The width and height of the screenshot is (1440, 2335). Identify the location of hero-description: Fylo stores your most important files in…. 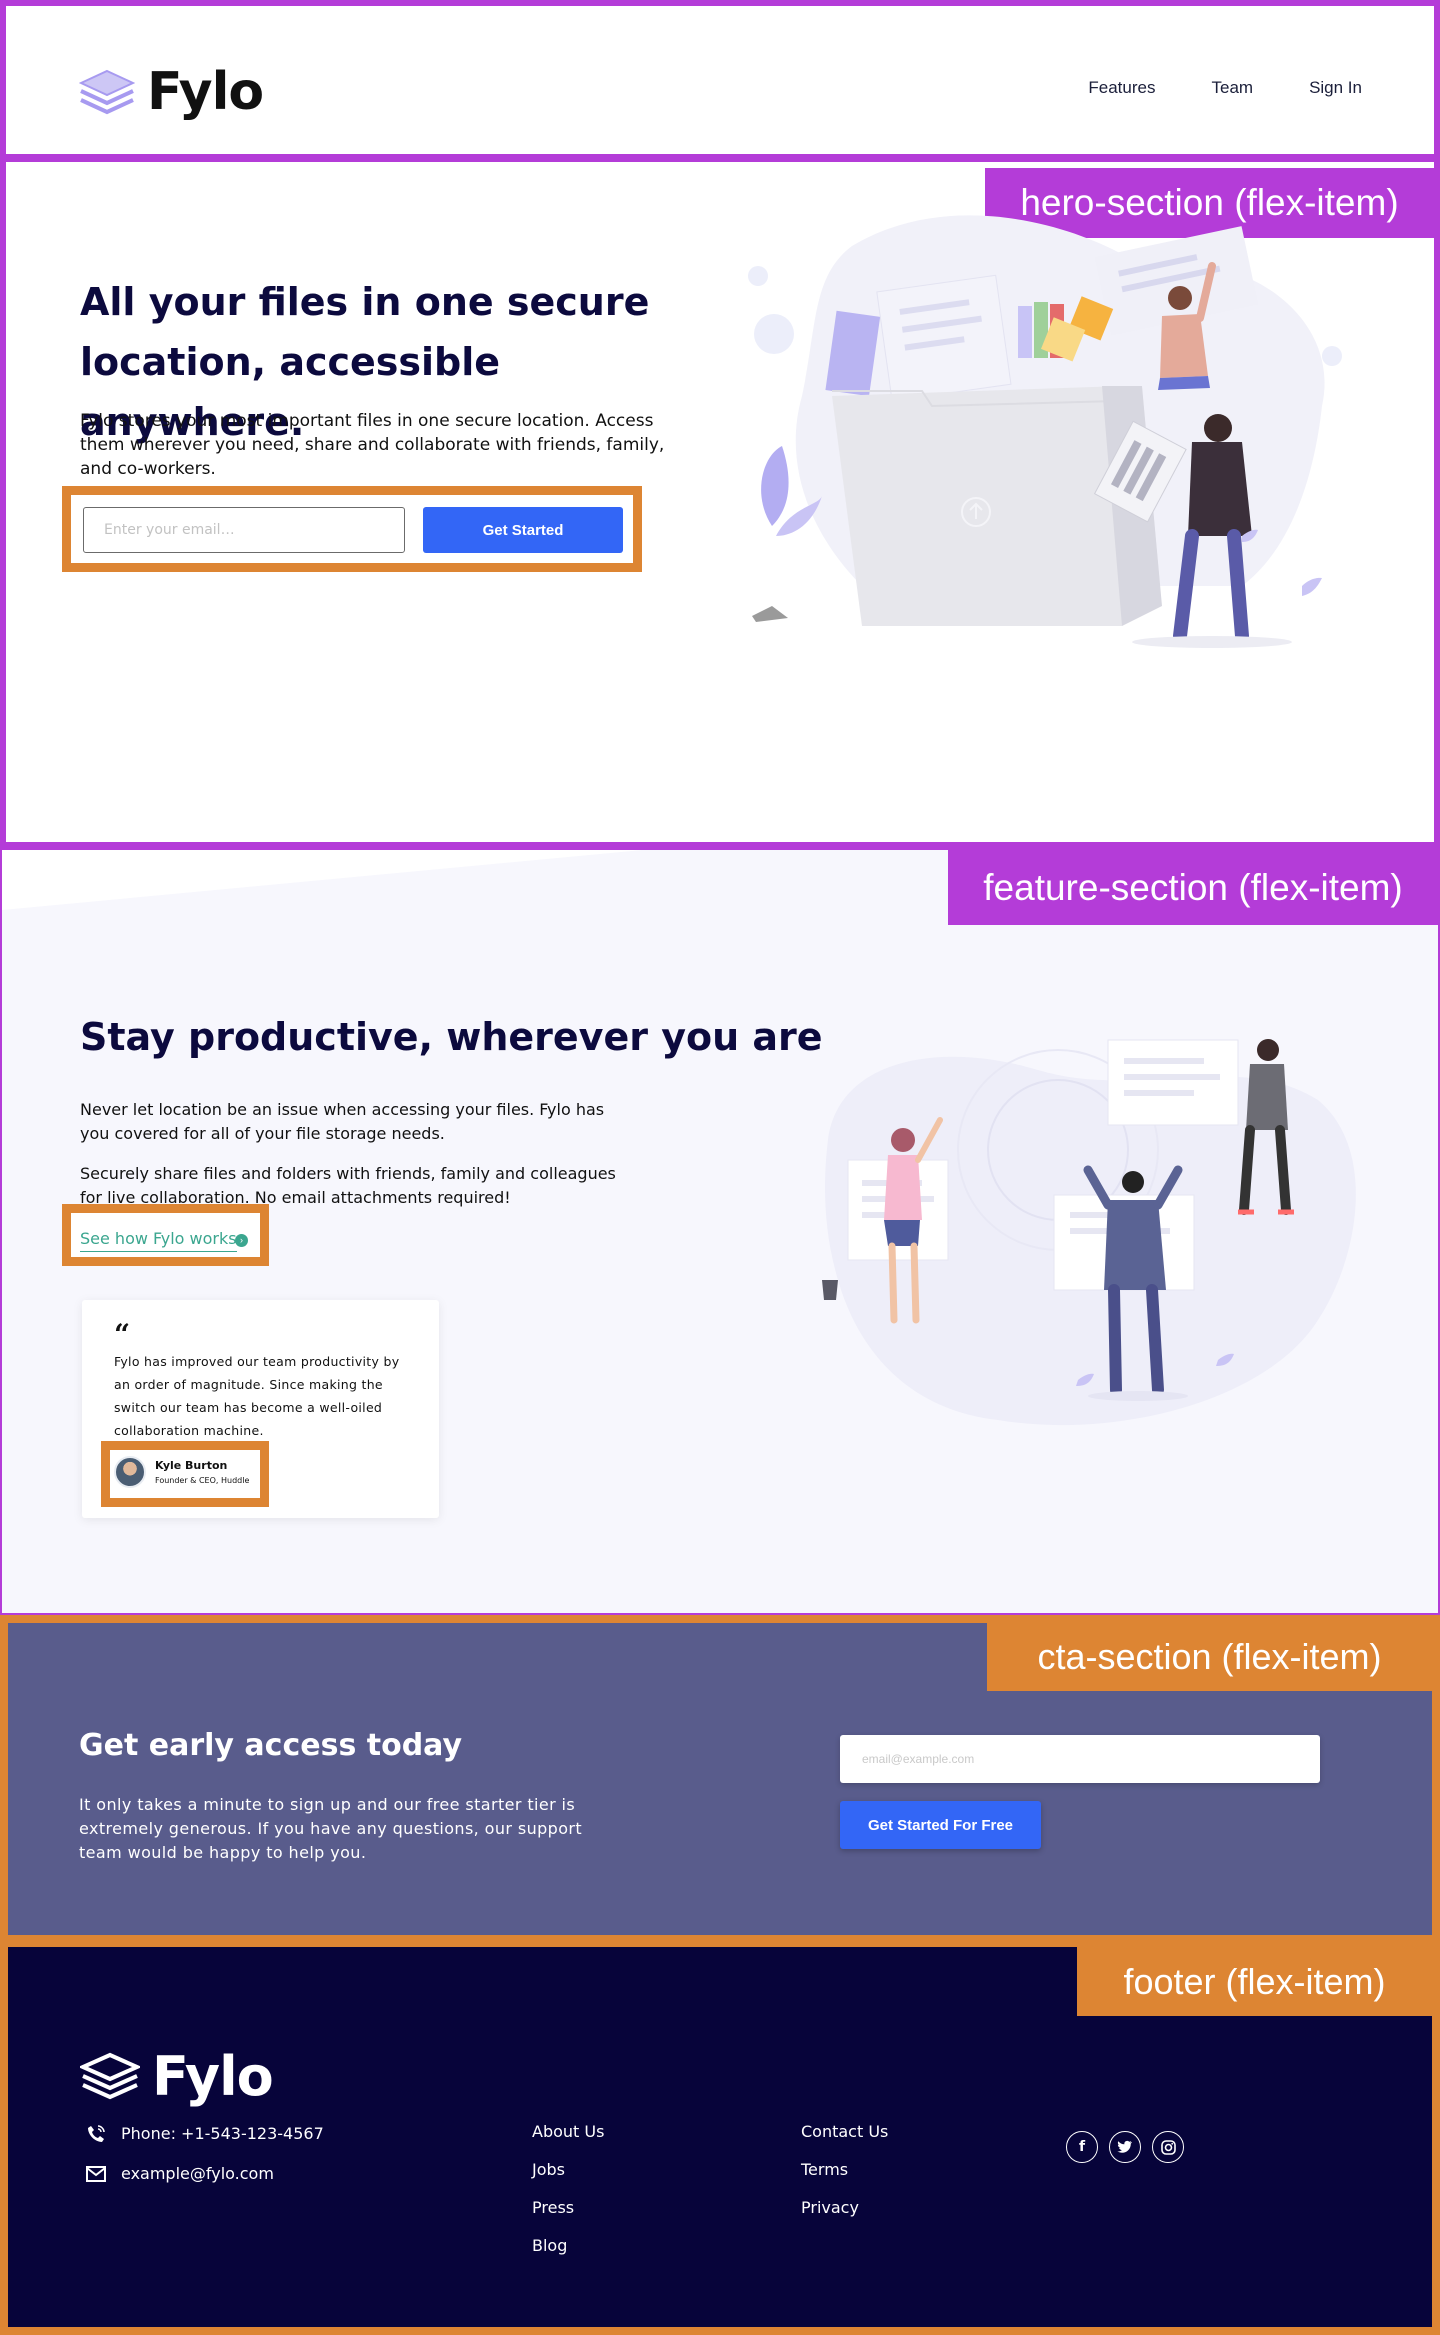
(372, 445).